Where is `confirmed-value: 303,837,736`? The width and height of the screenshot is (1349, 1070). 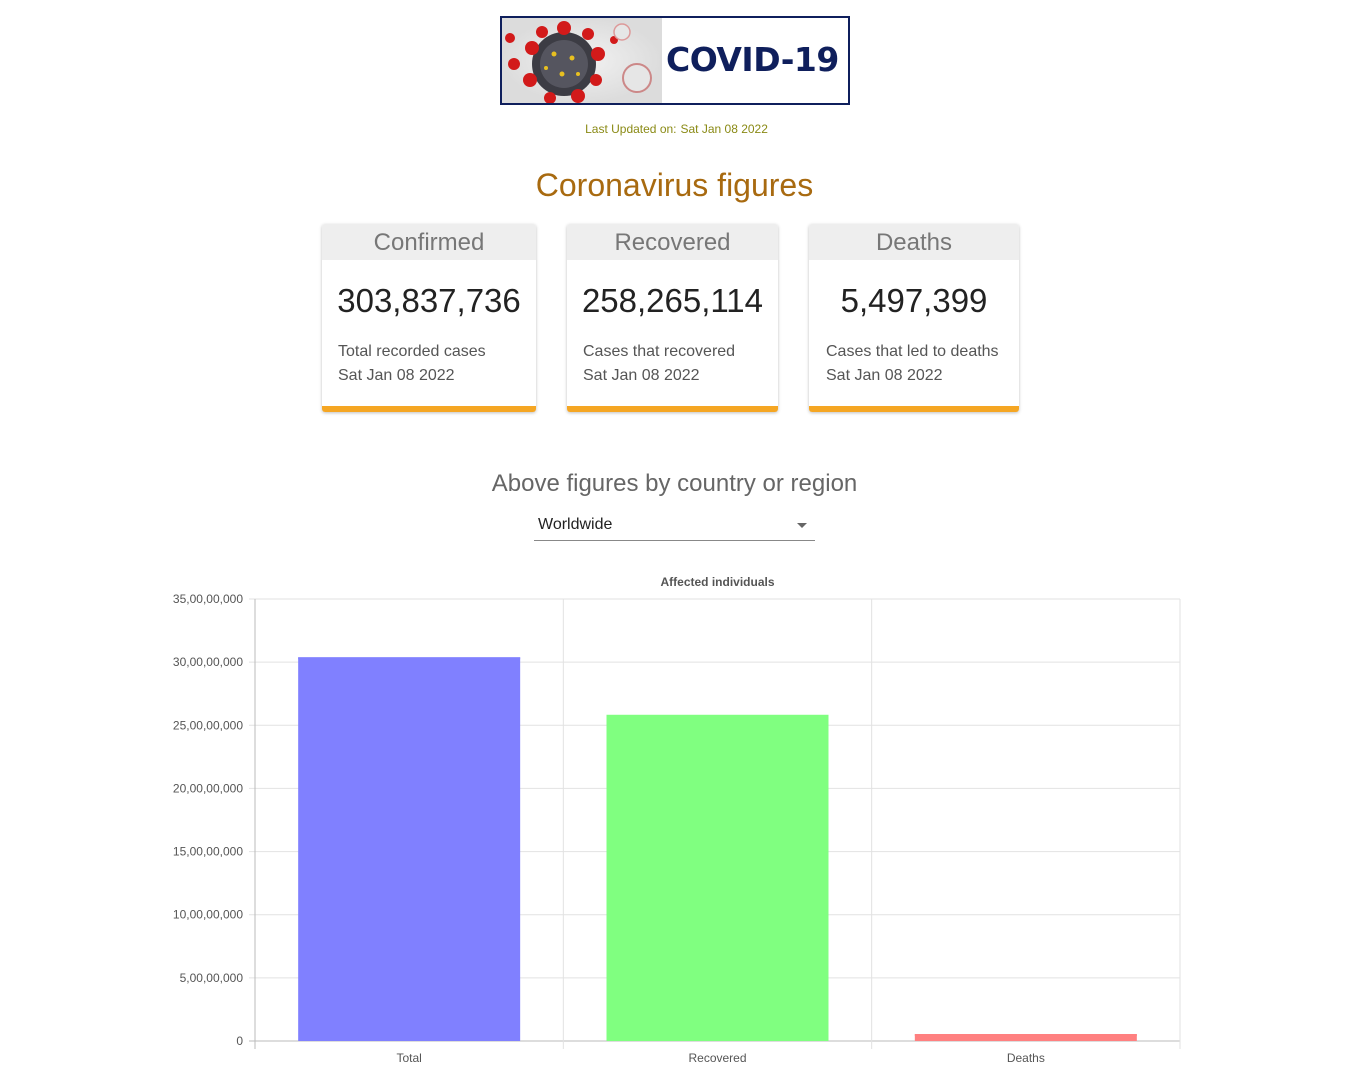 confirmed-value: 303,837,736 is located at coordinates (429, 300).